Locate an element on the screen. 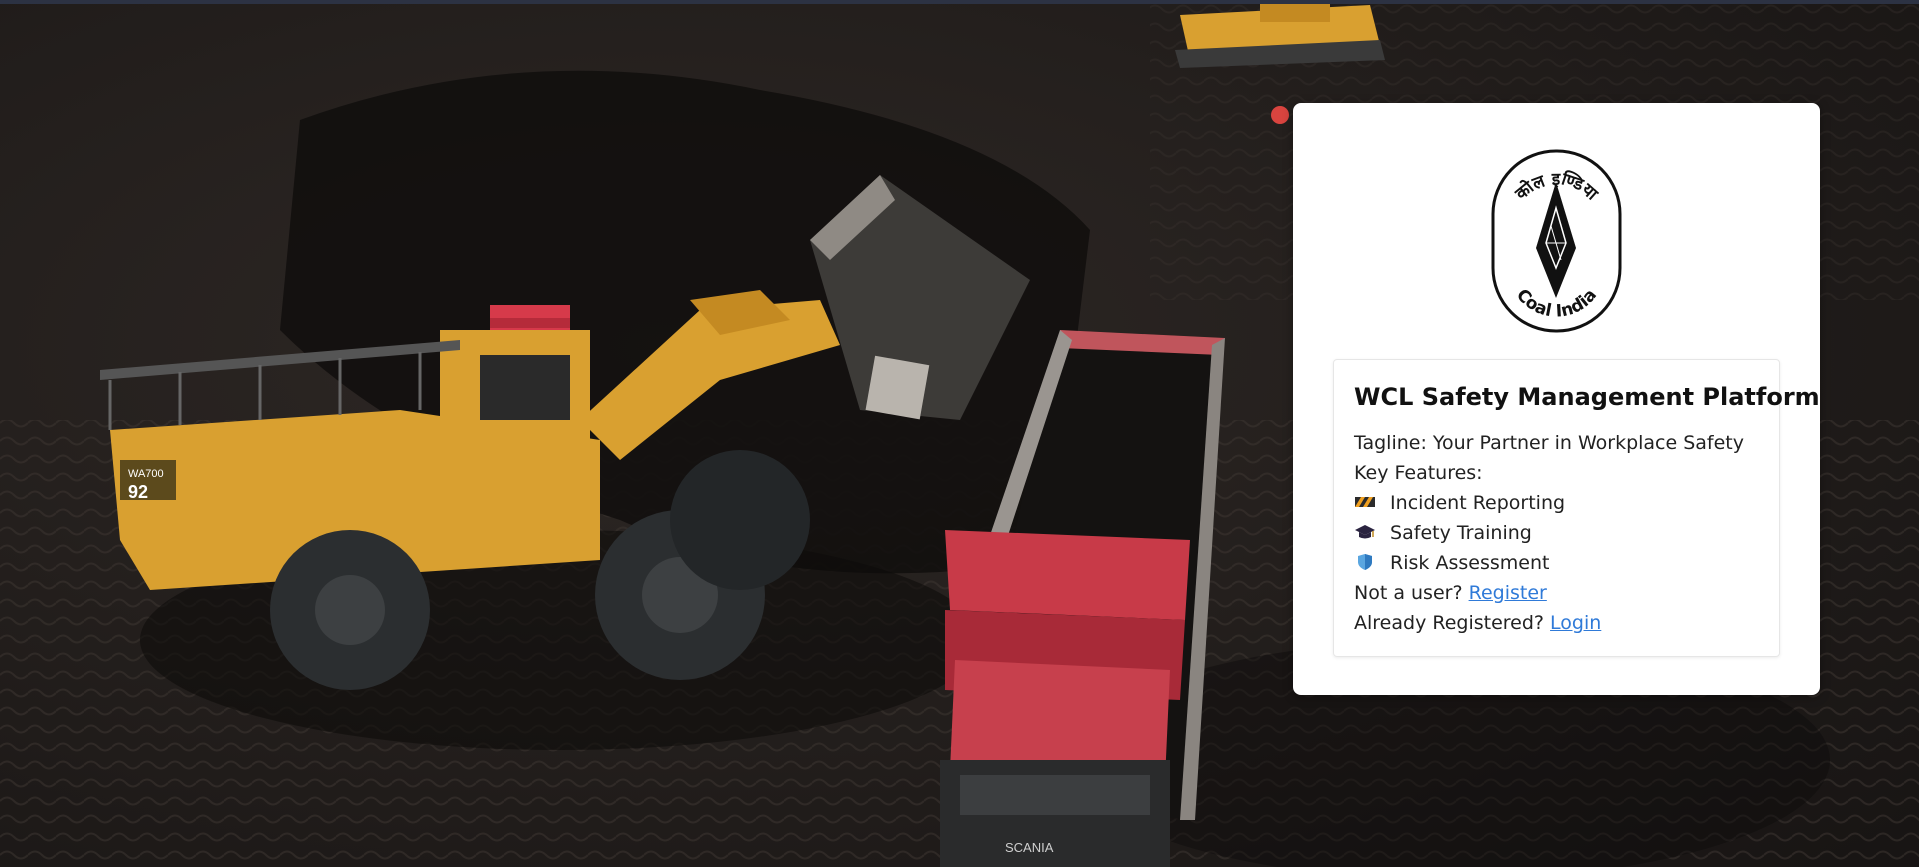 Image resolution: width=1919 pixels, height=867 pixels. register-row: Not a user? Register is located at coordinates (1556, 593).